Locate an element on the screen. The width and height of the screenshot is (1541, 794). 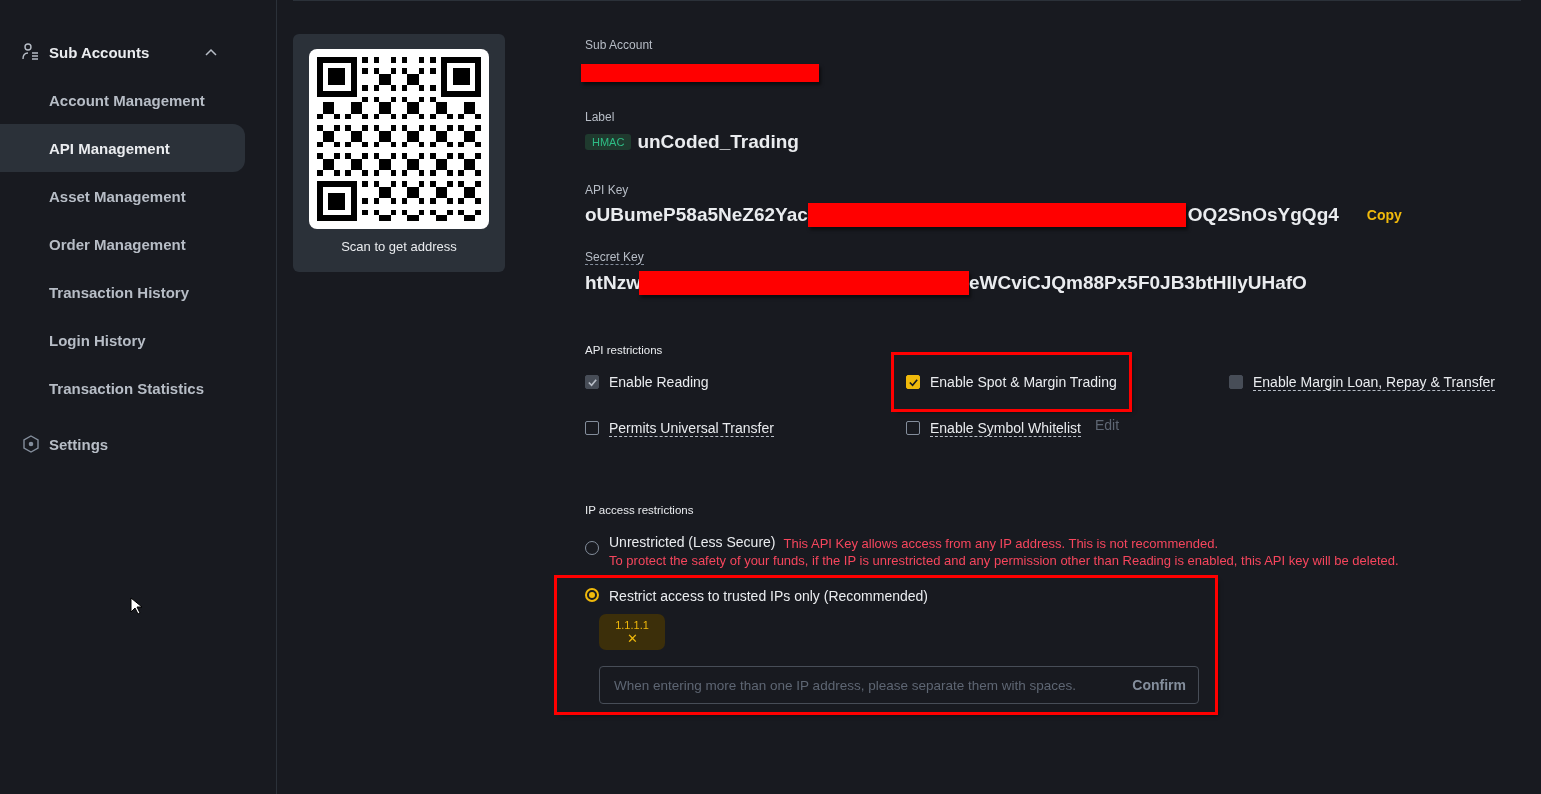
radio-label: Unrestricted (Less Secure) is located at coordinates (692, 542).